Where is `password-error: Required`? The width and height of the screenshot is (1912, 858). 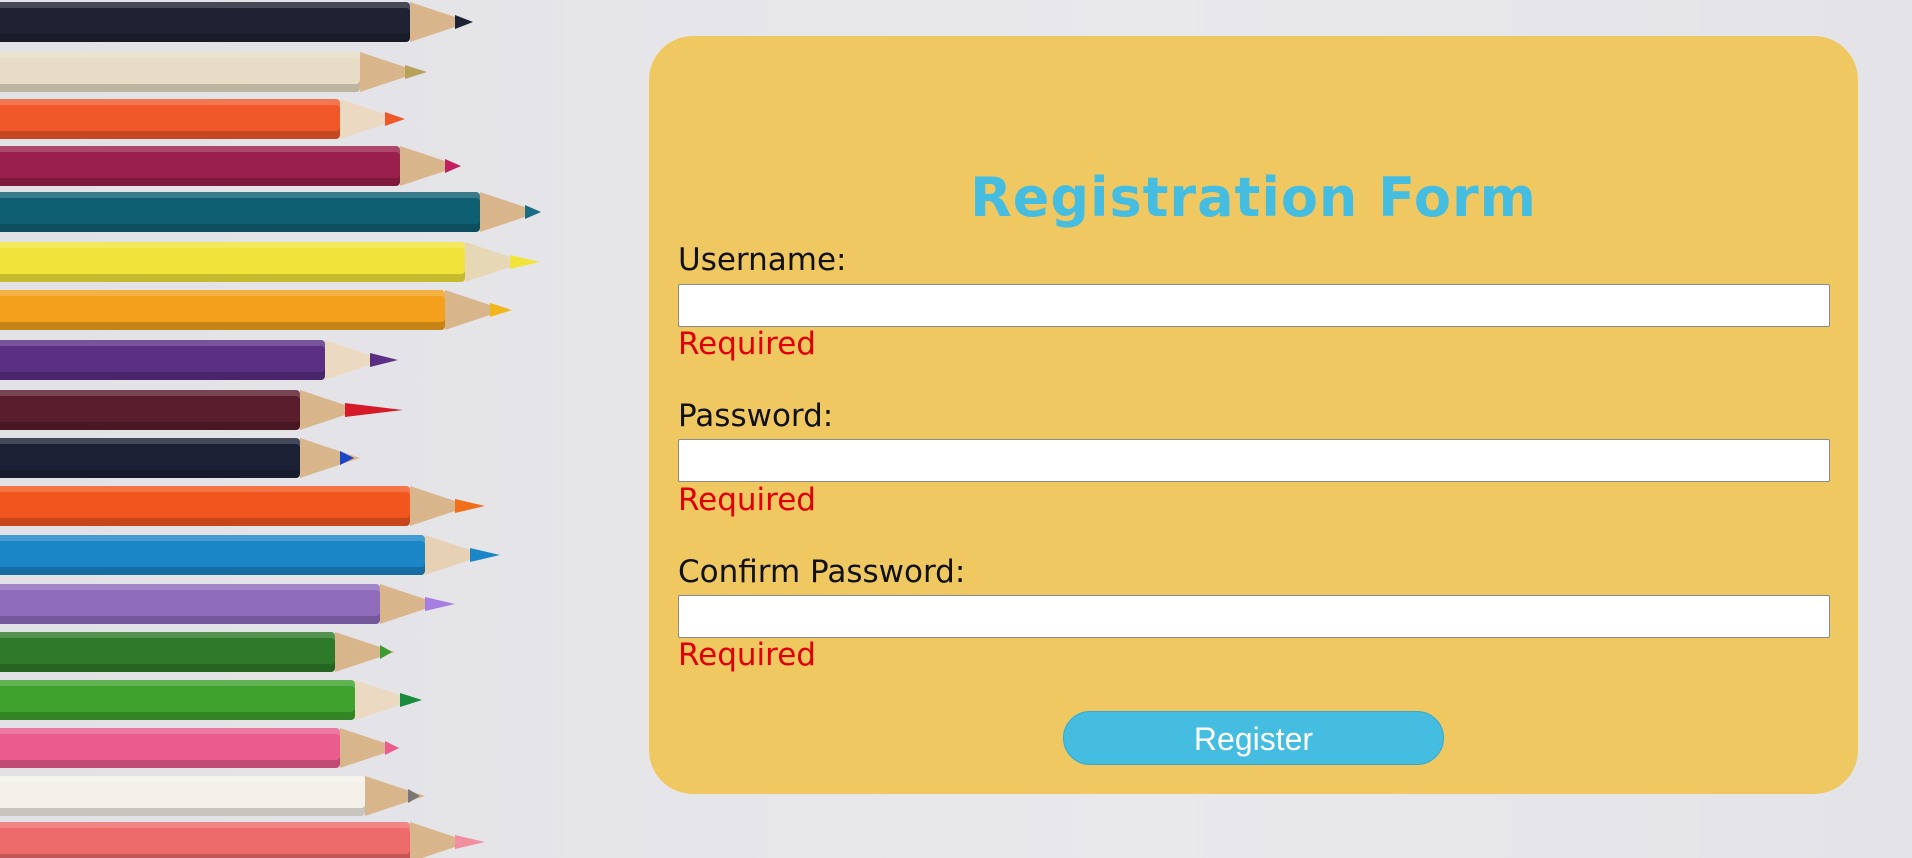
password-error: Required is located at coordinates (747, 500).